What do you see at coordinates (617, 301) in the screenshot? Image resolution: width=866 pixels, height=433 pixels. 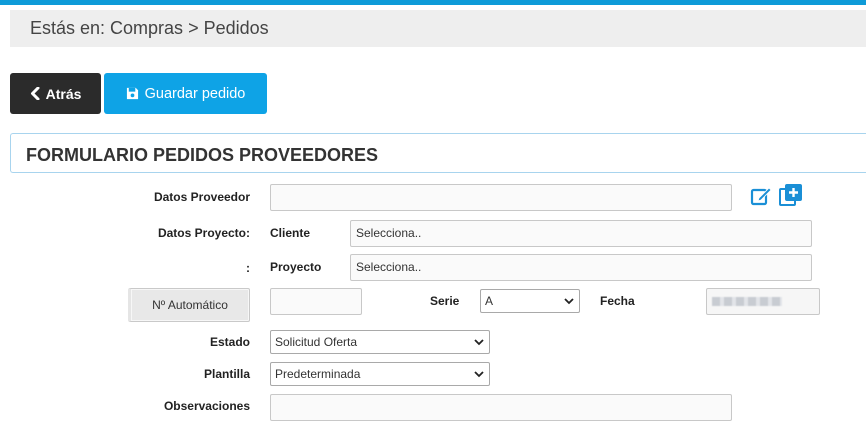 I see `fecha-label: Fecha` at bounding box center [617, 301].